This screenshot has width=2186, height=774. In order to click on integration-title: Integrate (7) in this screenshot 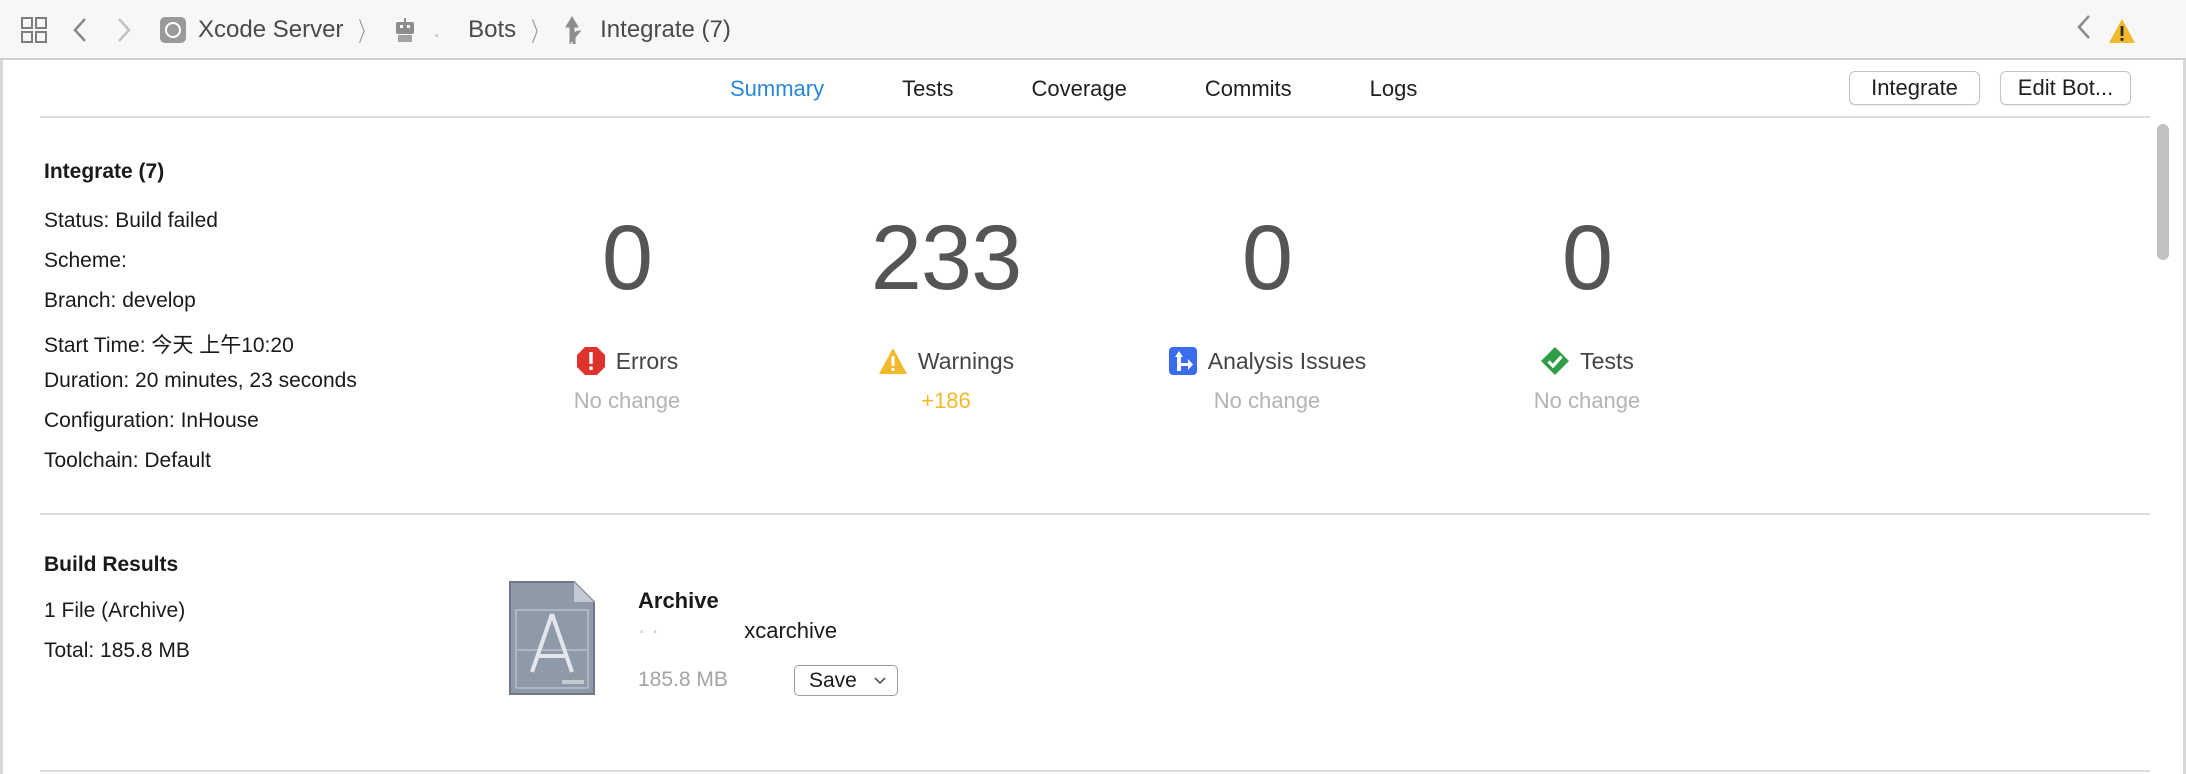, I will do `click(104, 171)`.